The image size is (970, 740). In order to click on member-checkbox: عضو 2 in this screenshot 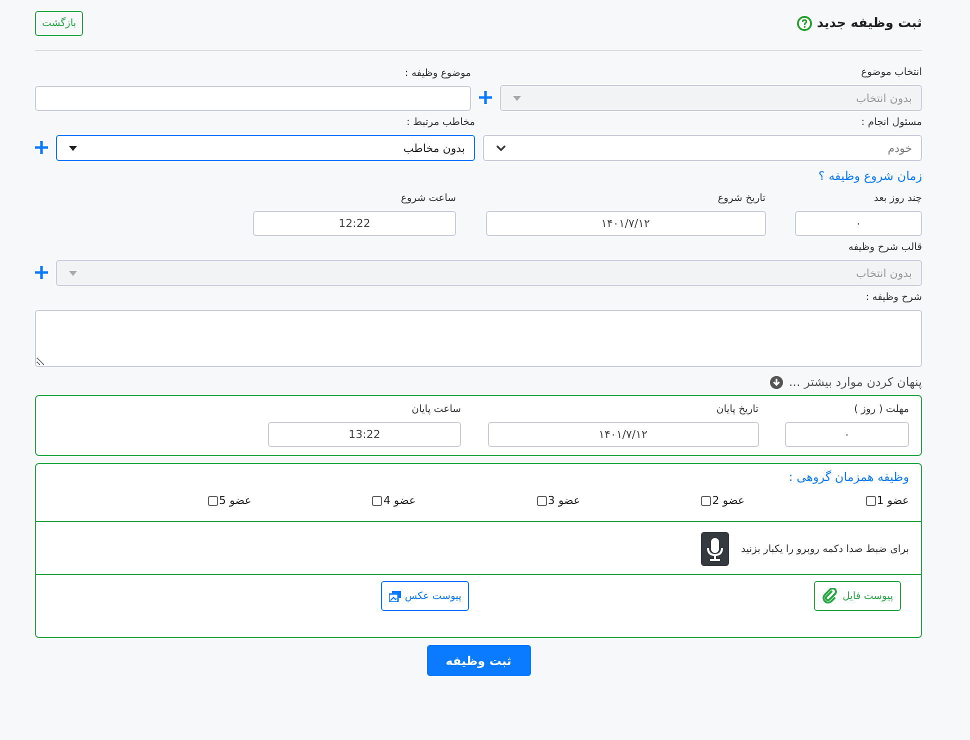, I will do `click(723, 500)`.